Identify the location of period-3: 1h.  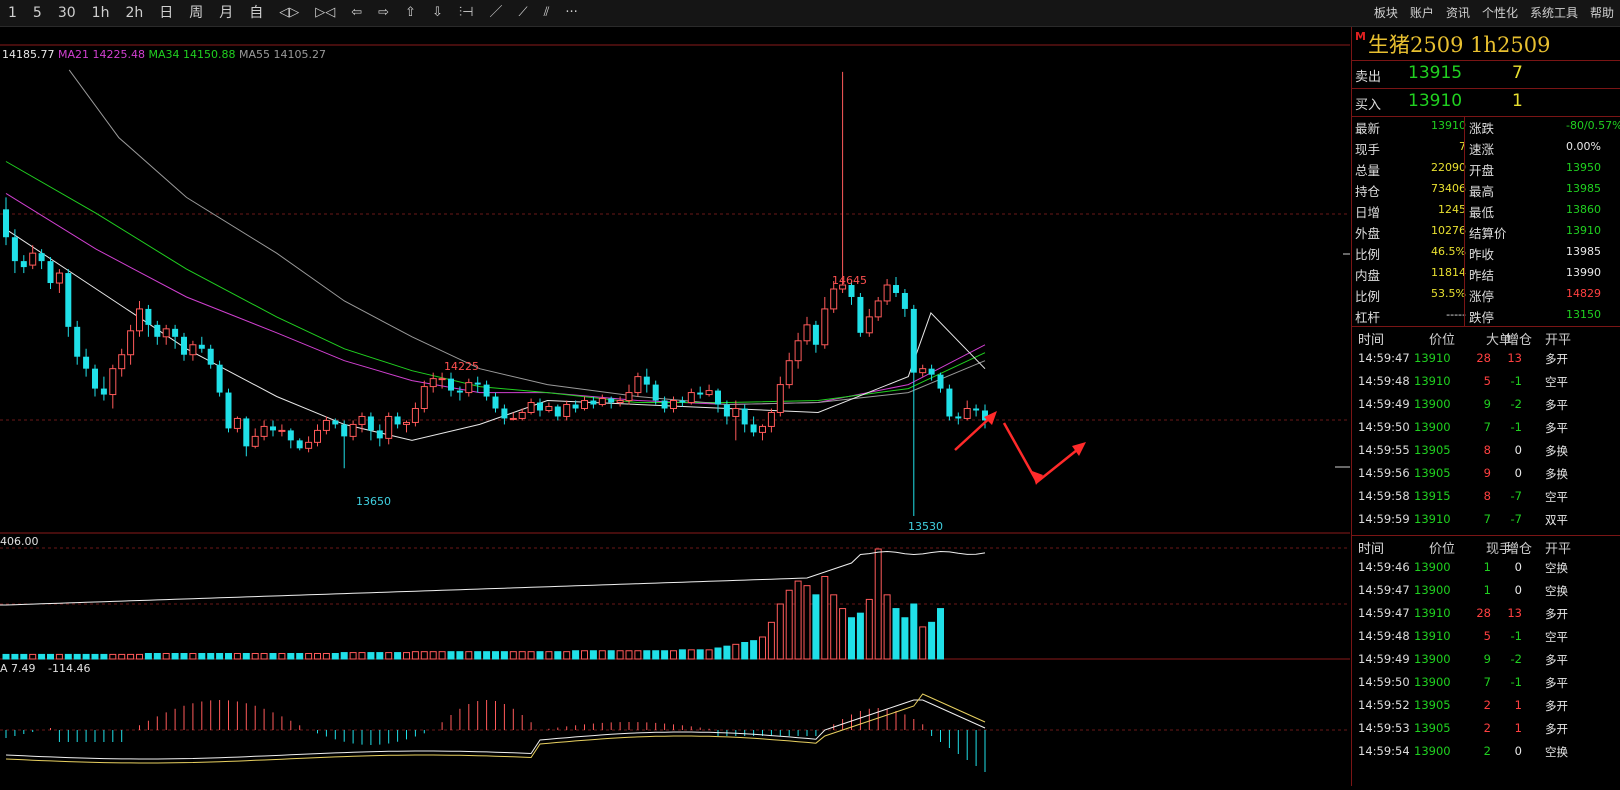
(101, 13).